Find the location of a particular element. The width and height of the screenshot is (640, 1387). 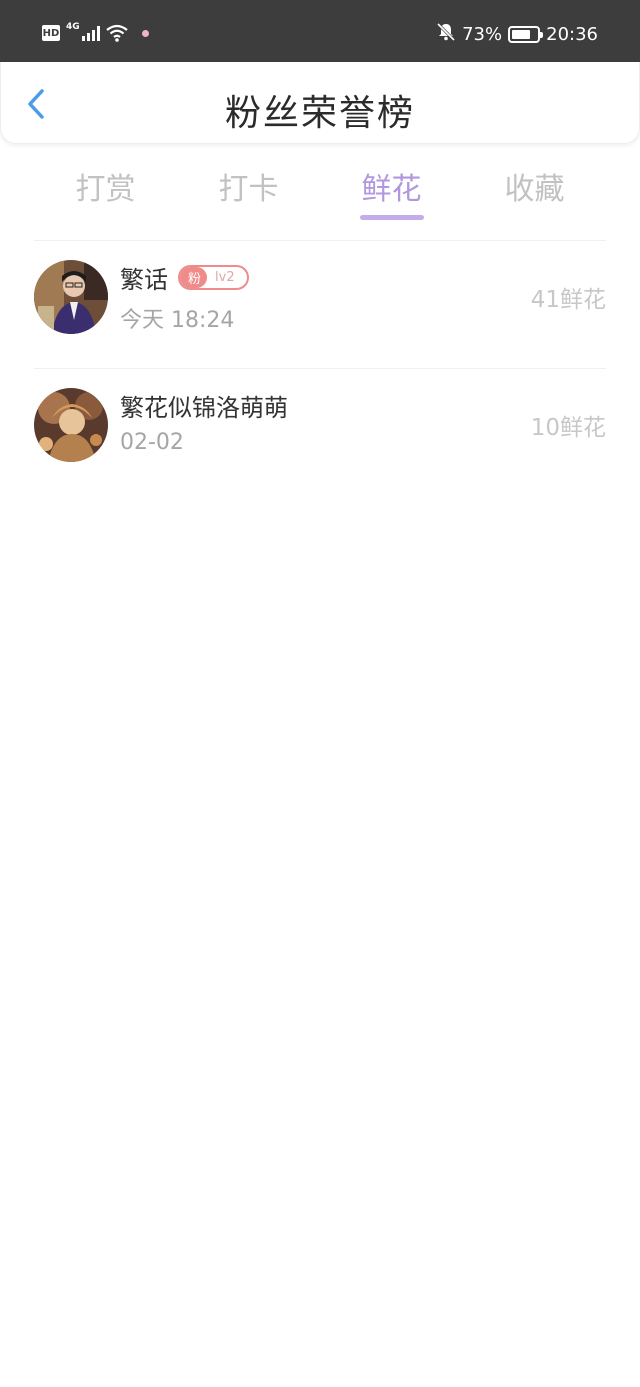

tab-favorites: 收藏 is located at coordinates (534, 191).